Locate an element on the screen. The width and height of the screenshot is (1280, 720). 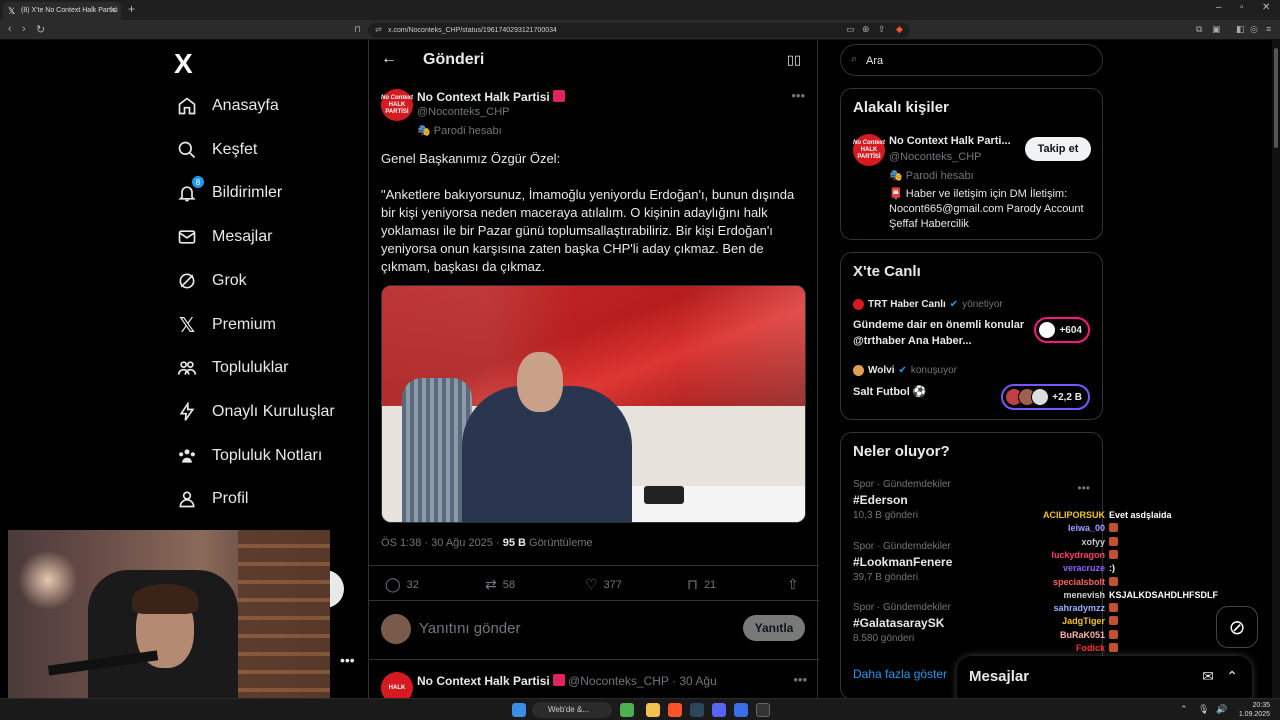
discord-icon is located at coordinates (719, 710).